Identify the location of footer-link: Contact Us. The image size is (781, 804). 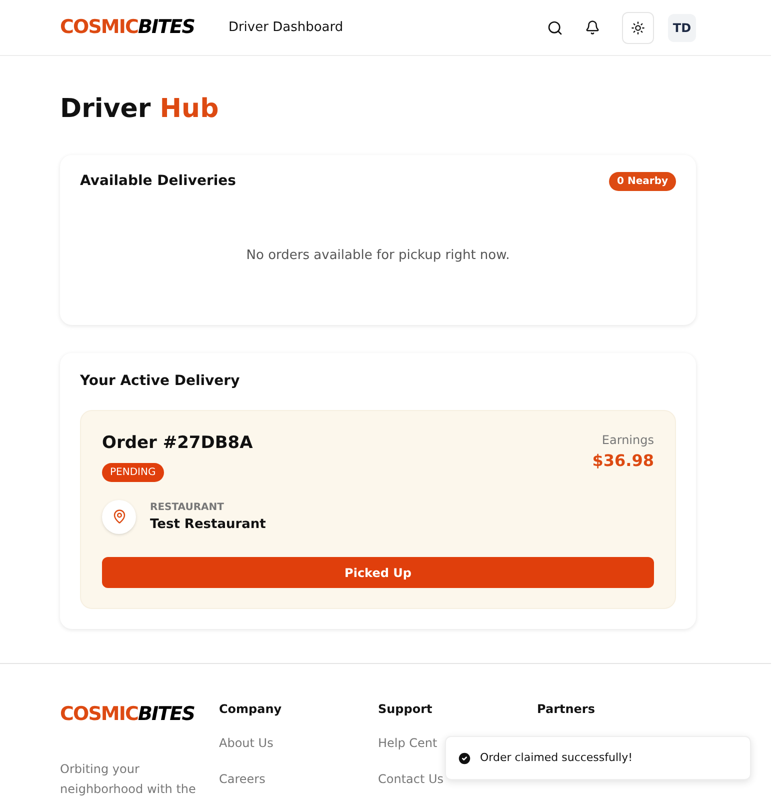
(411, 779).